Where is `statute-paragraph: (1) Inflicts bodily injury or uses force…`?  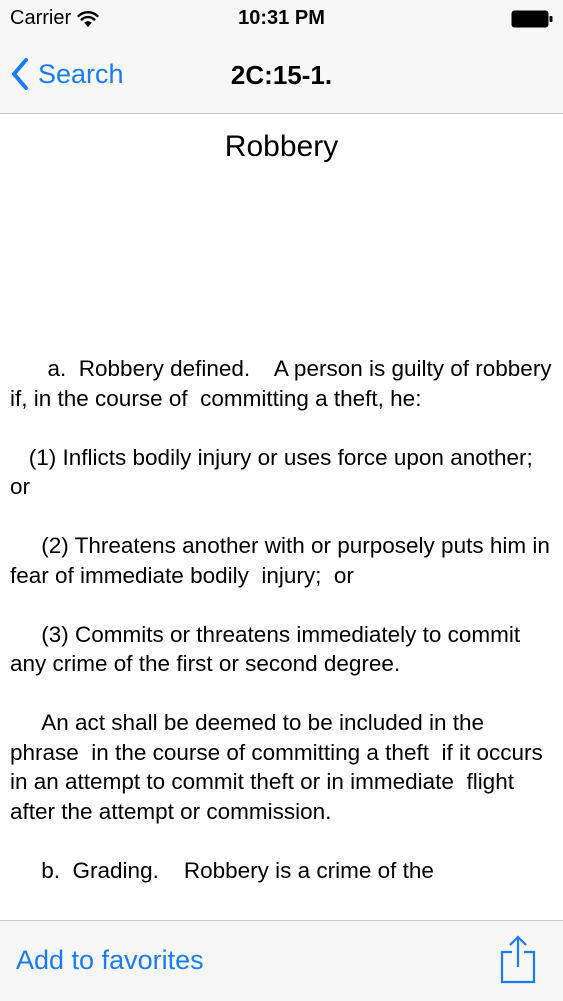
statute-paragraph: (1) Inflicts bodily injury or uses force… is located at coordinates (278, 472).